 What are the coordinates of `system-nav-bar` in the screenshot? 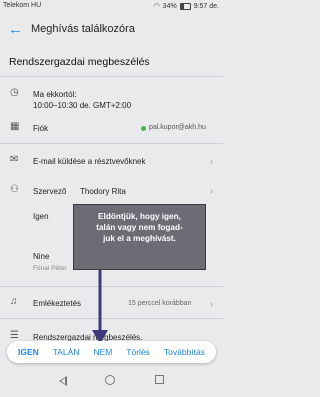 It's located at (111, 382).